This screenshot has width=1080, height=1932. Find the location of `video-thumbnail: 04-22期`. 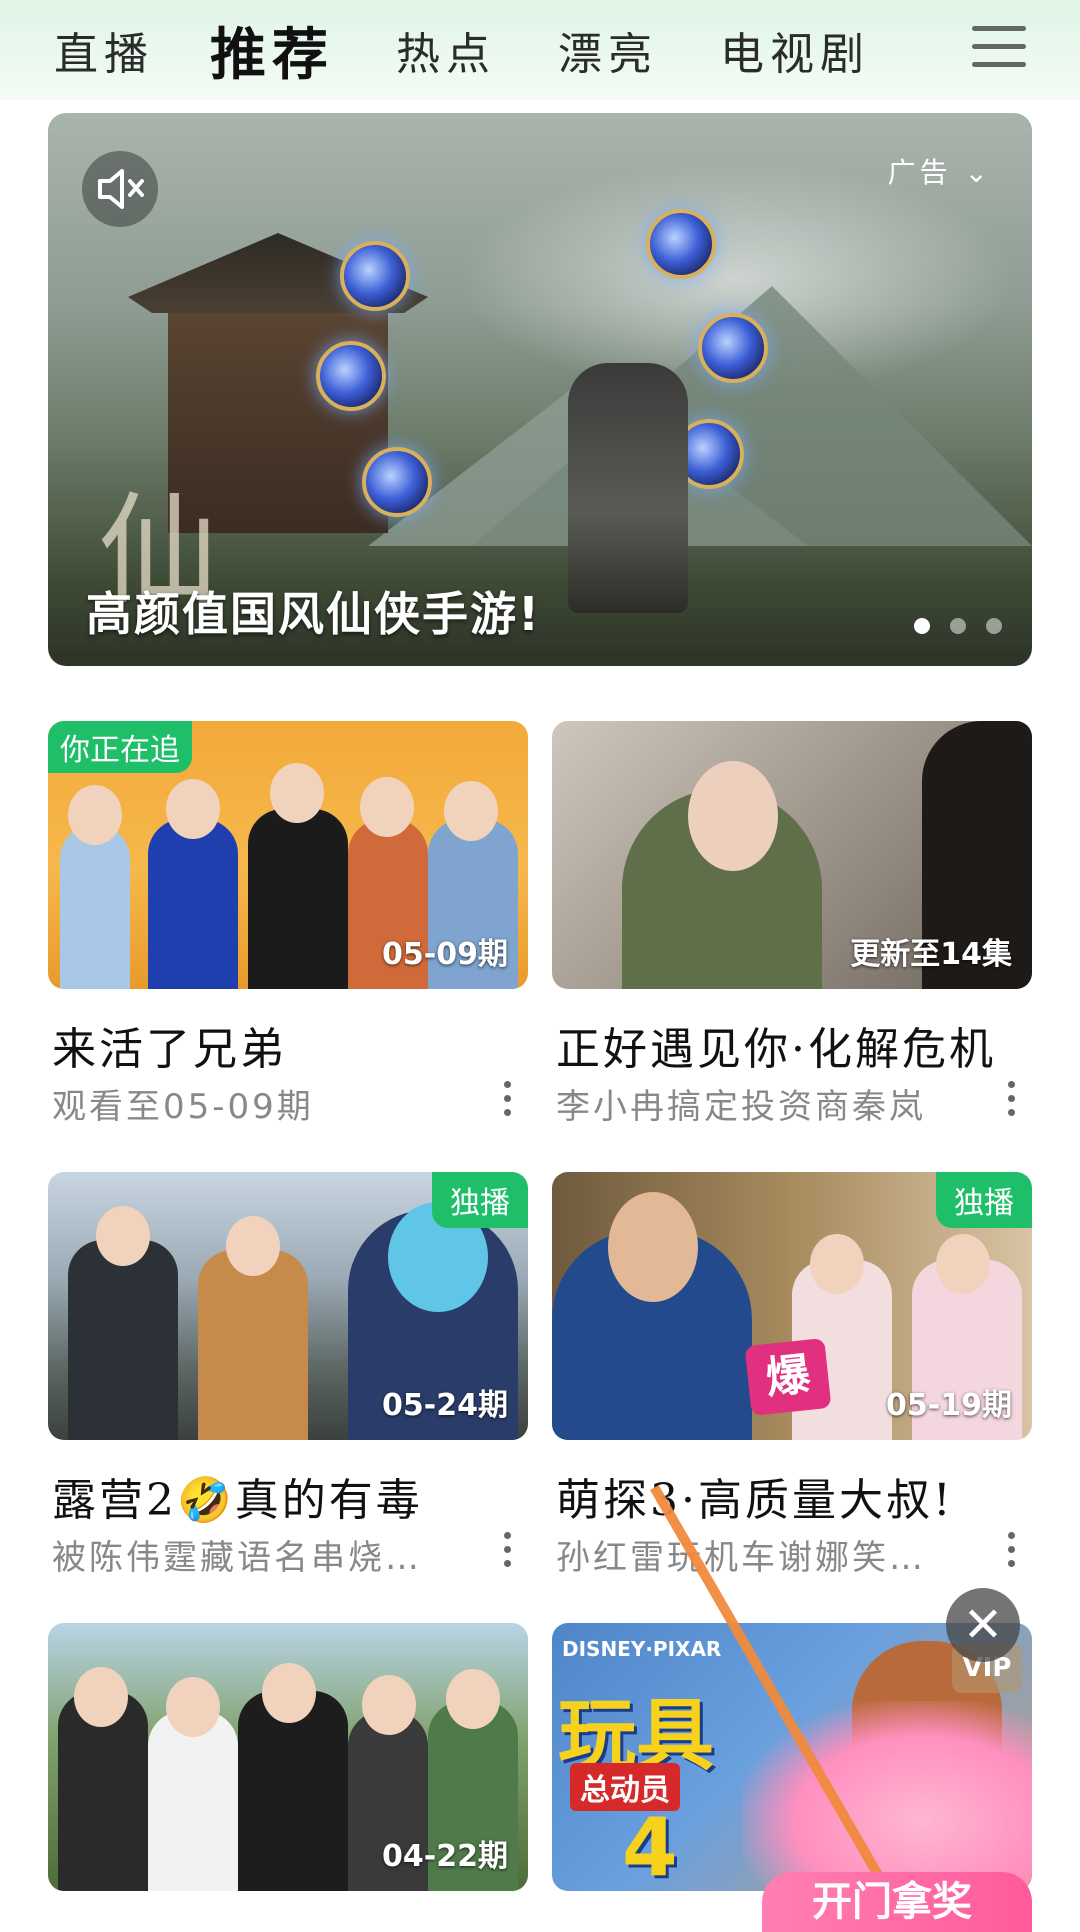

video-thumbnail: 04-22期 is located at coordinates (288, 1757).